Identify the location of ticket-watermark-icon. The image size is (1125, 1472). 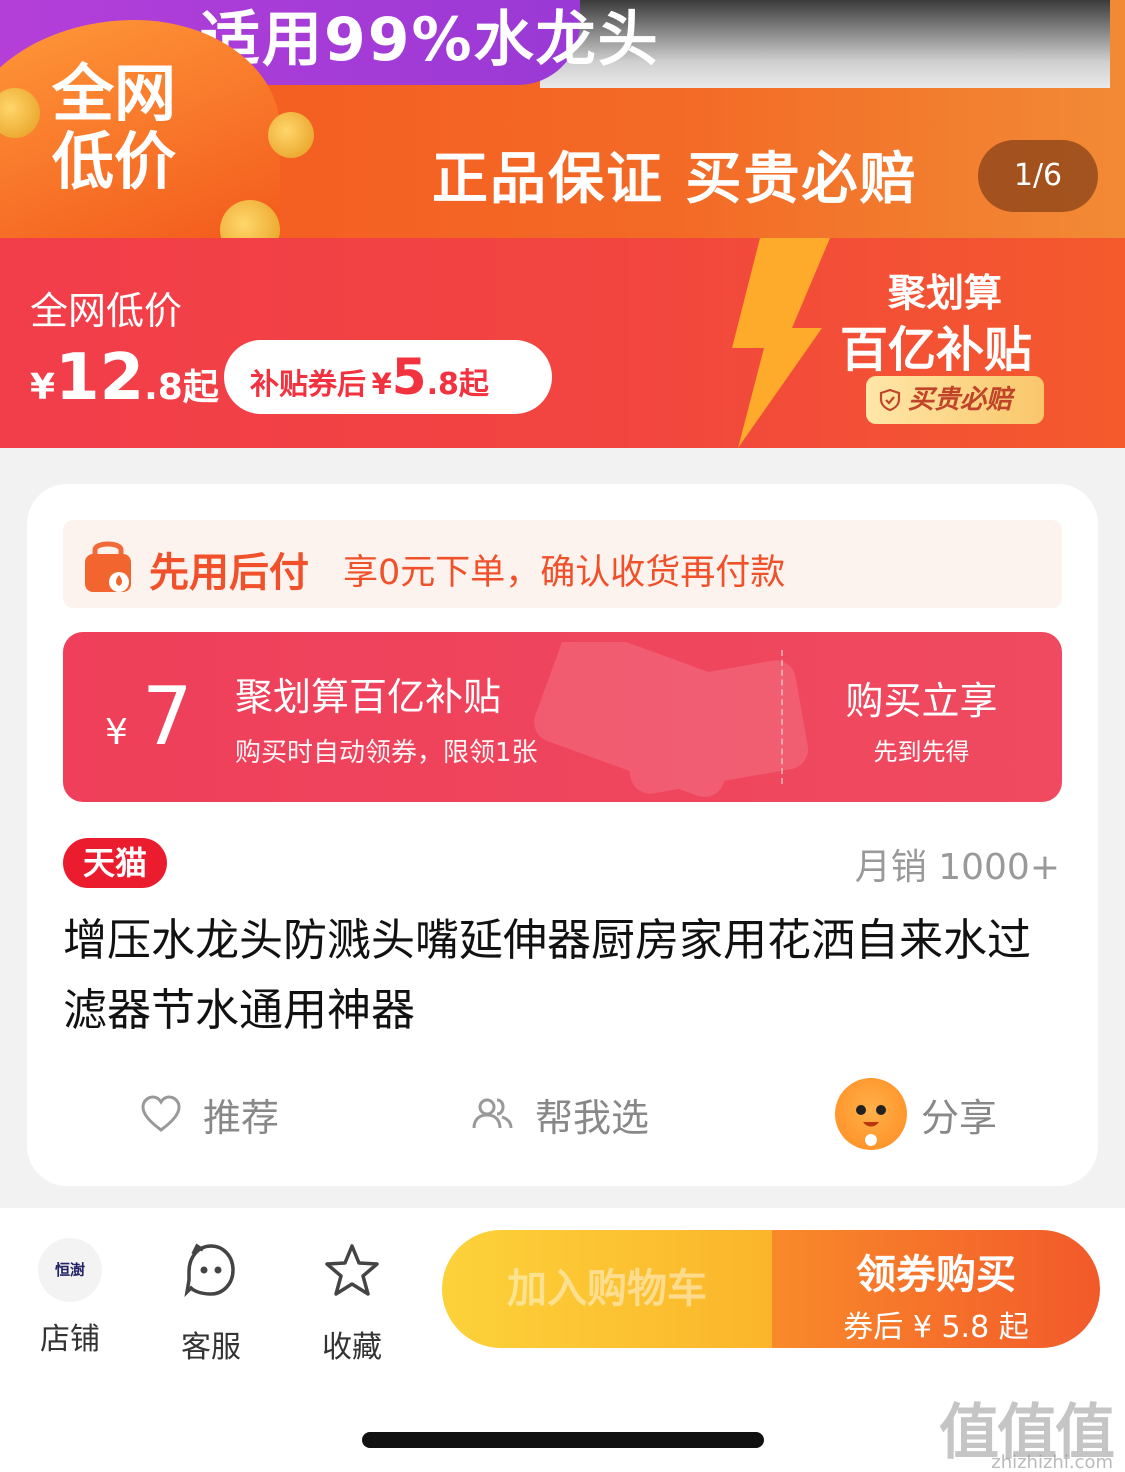
(671, 719).